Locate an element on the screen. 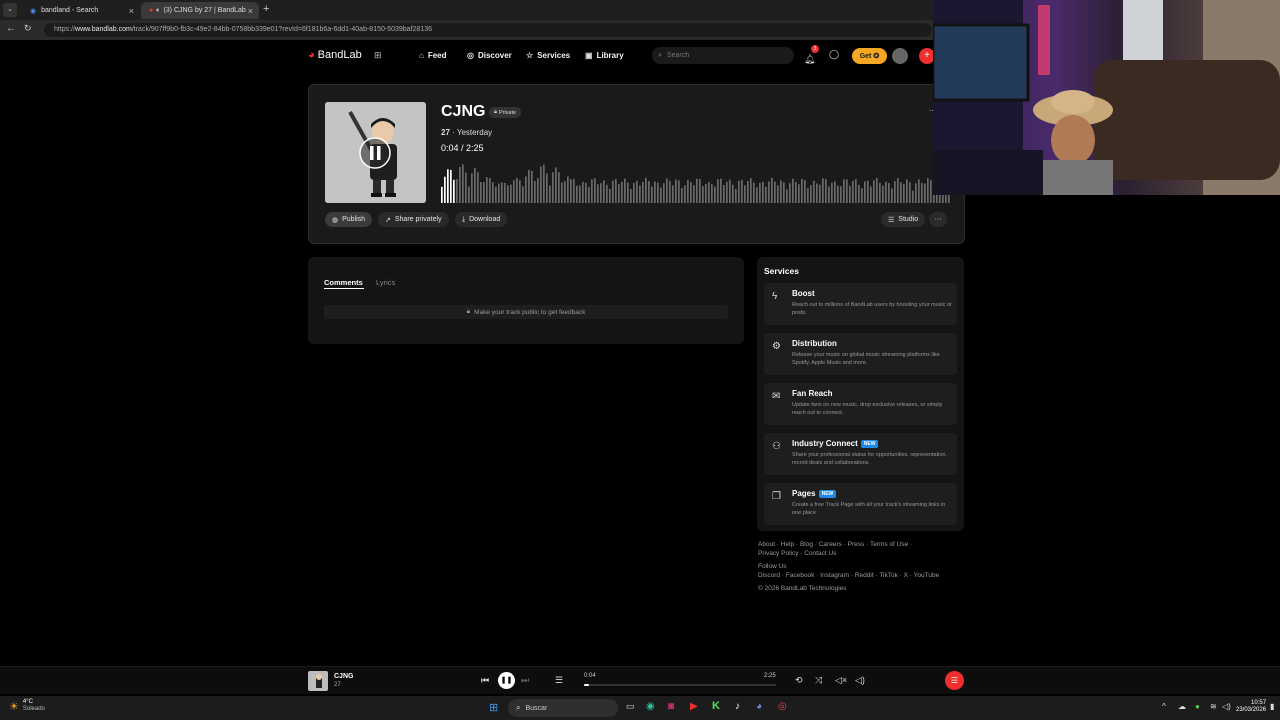 The height and width of the screenshot is (720, 1280). tab-title: (3) CJNG by 27 | BandLab is located at coordinates (204, 10).